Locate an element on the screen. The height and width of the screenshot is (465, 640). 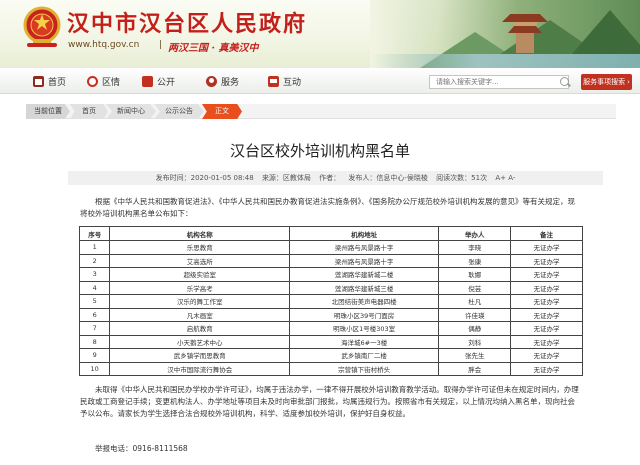
cell-name: 汉乐的舞工作室 is located at coordinates (200, 301).